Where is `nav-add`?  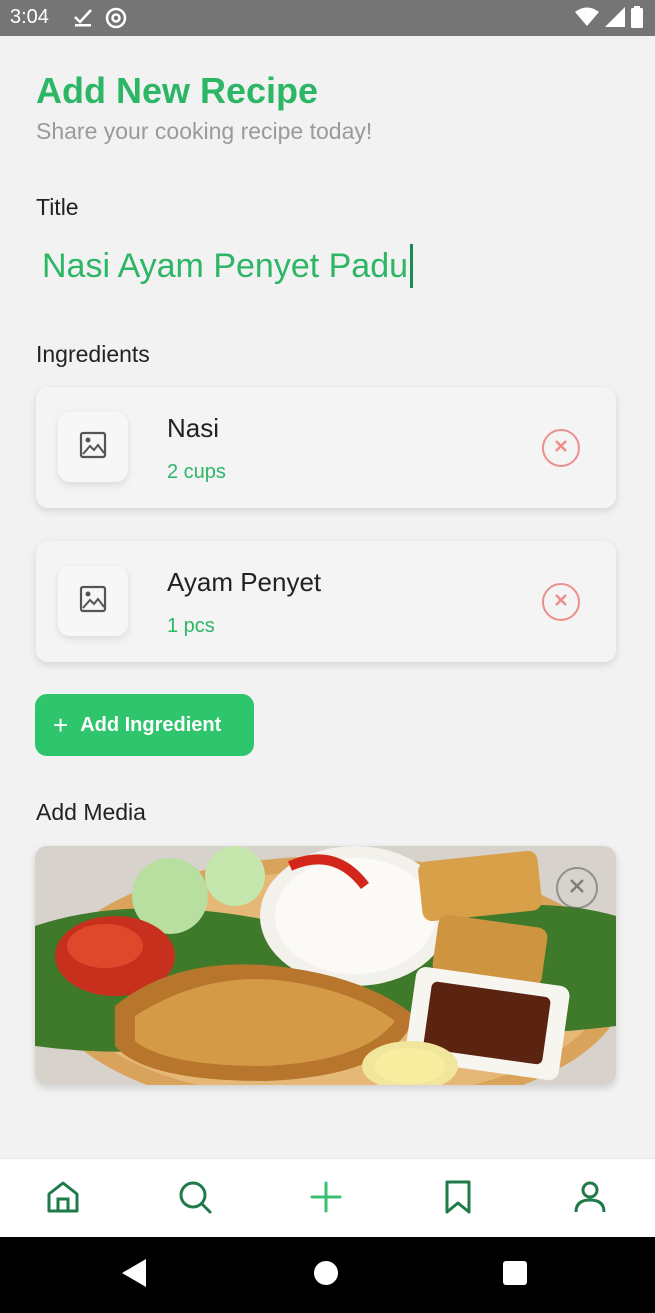
nav-add is located at coordinates (326, 1199).